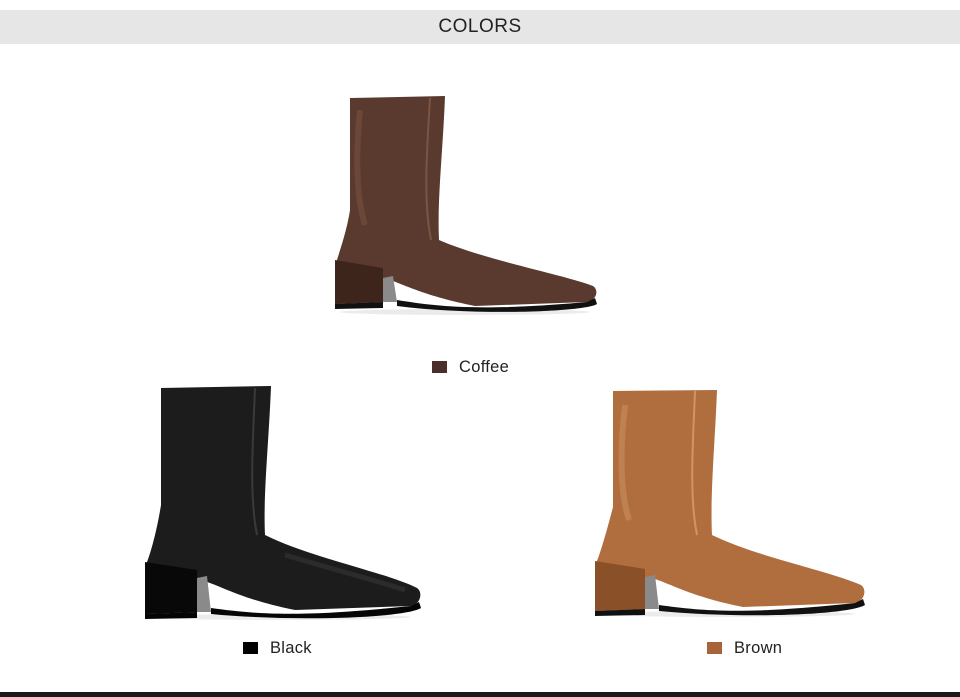  What do you see at coordinates (714, 648) in the screenshot?
I see `brown-swatch` at bounding box center [714, 648].